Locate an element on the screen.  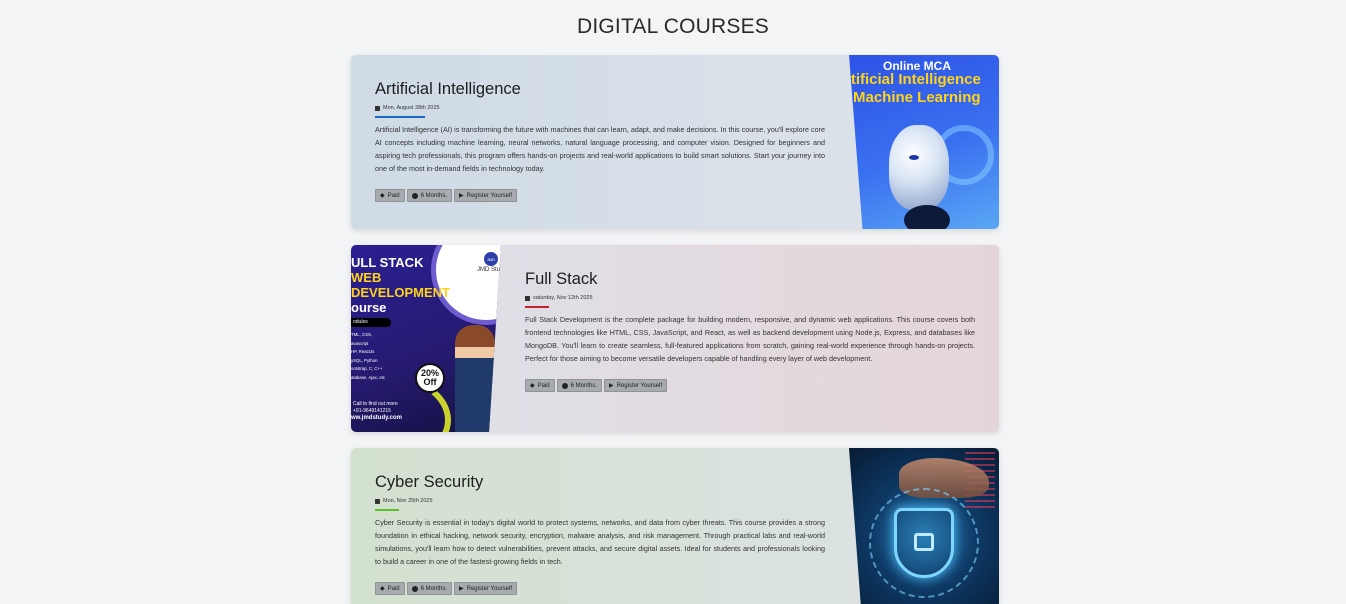
course-title: Cyber Security is located at coordinates (429, 482).